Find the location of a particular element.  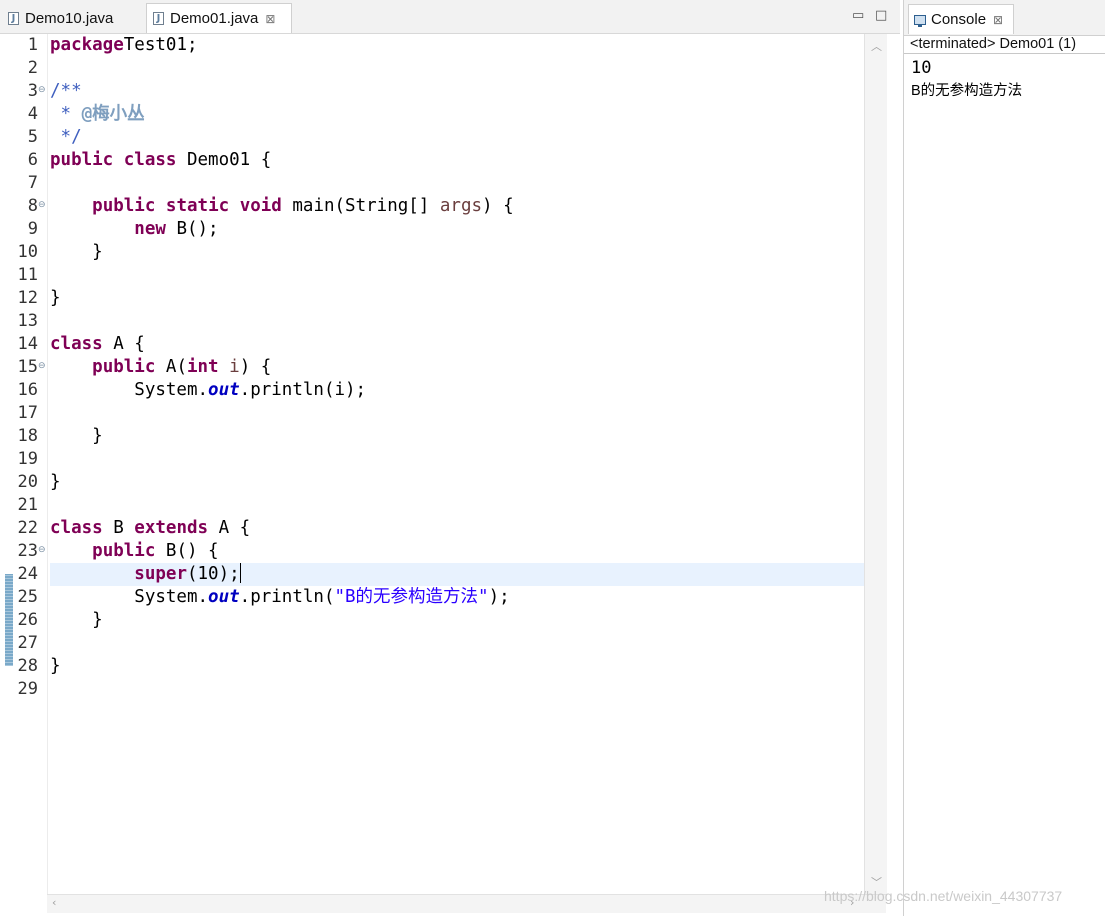

code-line: 27 is located at coordinates (432, 643).